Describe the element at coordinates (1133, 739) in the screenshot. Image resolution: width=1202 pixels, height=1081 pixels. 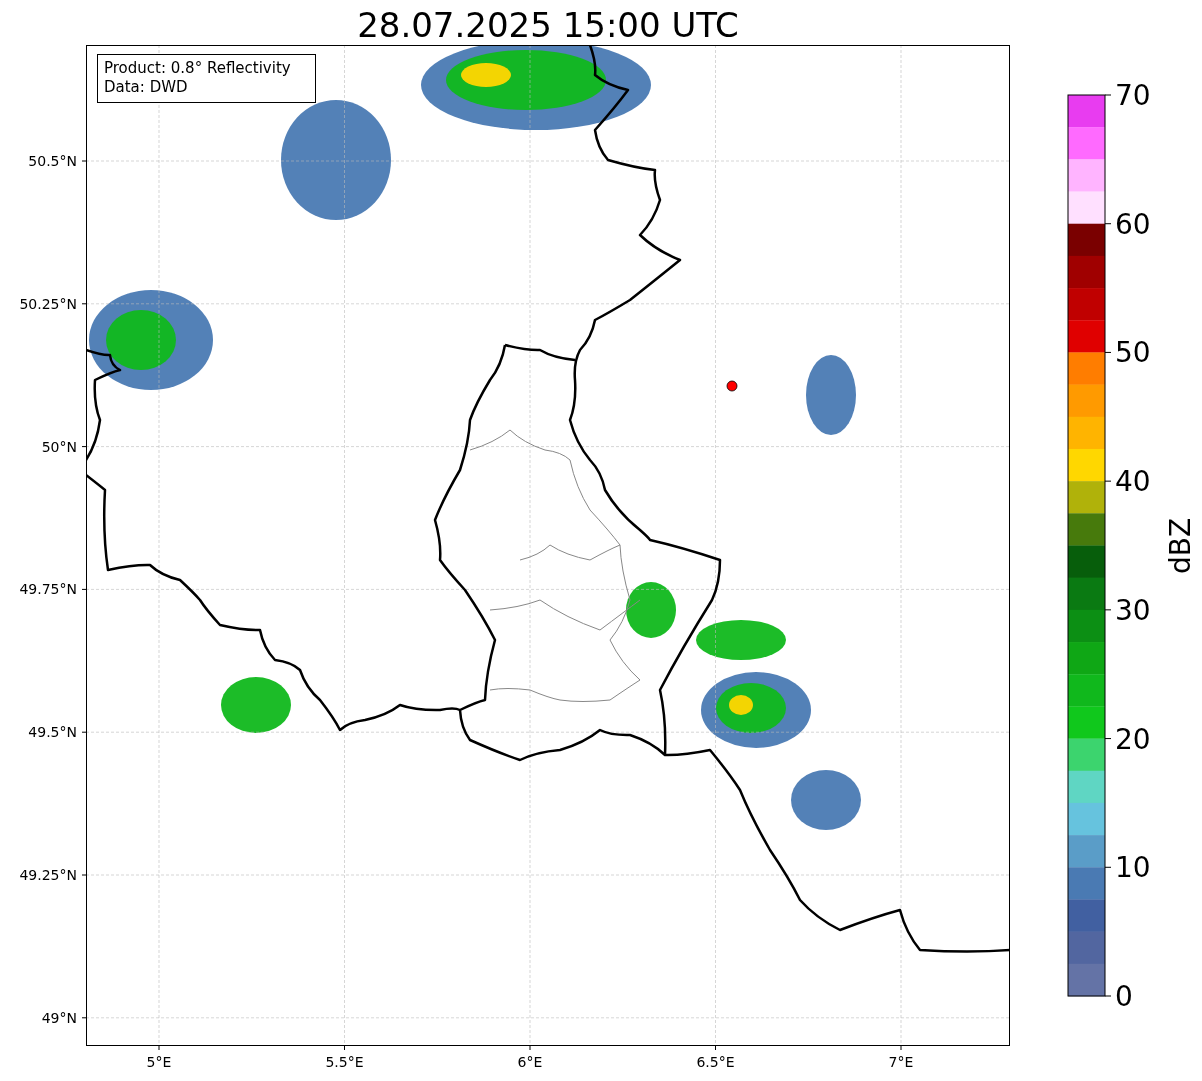
I see `colorbar-tick-label: 20` at that location.